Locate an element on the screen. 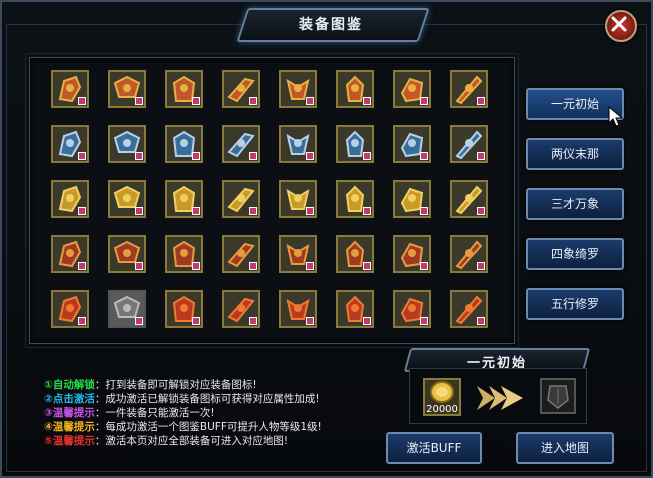  info-text: 成功激活已解锁装备图标可获得对应属性加成! is located at coordinates (212, 399).